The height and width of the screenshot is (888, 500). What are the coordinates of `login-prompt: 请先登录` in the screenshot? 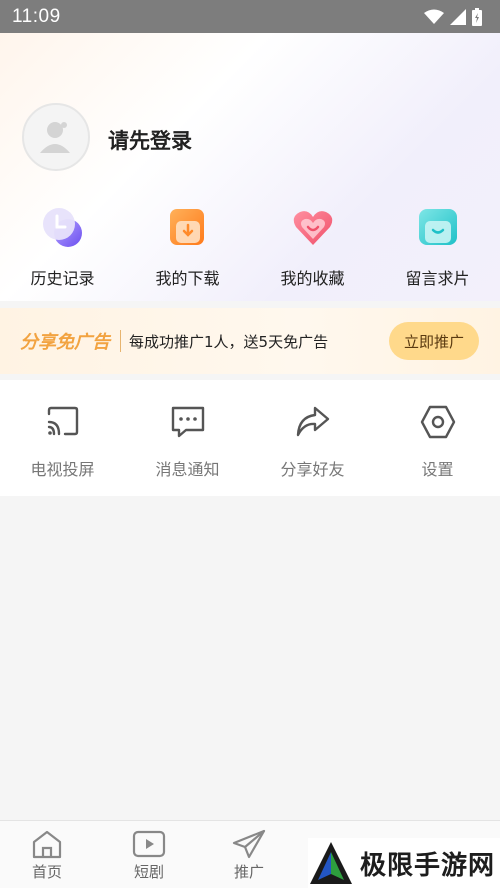 It's located at (150, 140).